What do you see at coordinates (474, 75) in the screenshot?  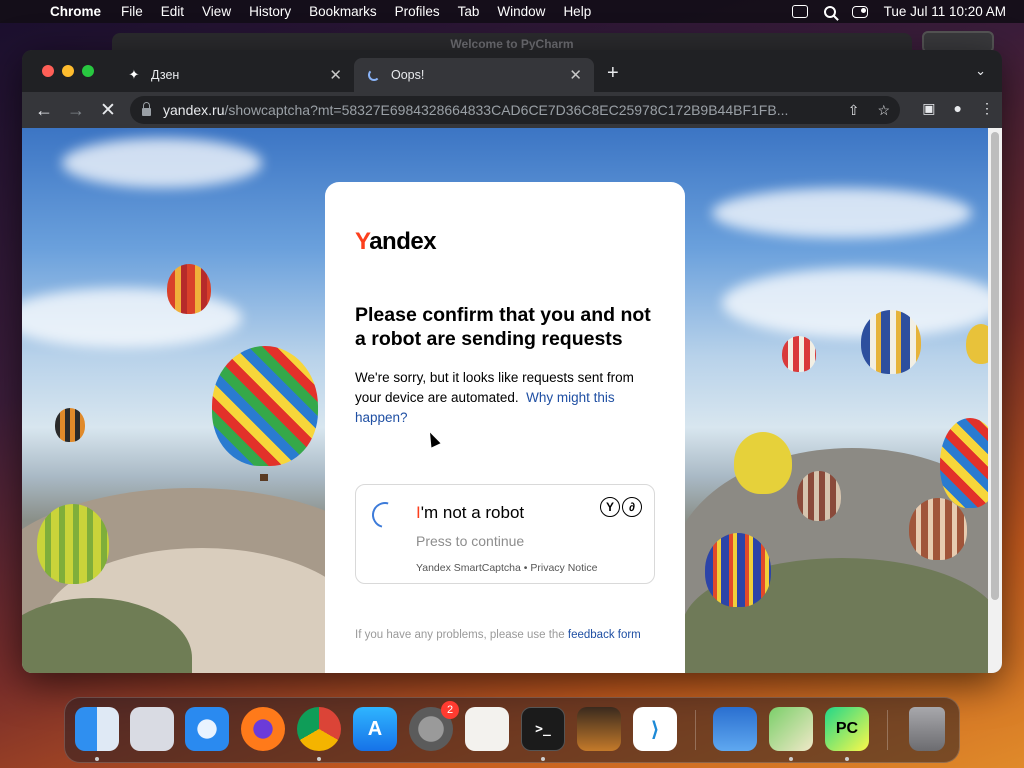 I see `tab-oops-active: Oops! ✕` at bounding box center [474, 75].